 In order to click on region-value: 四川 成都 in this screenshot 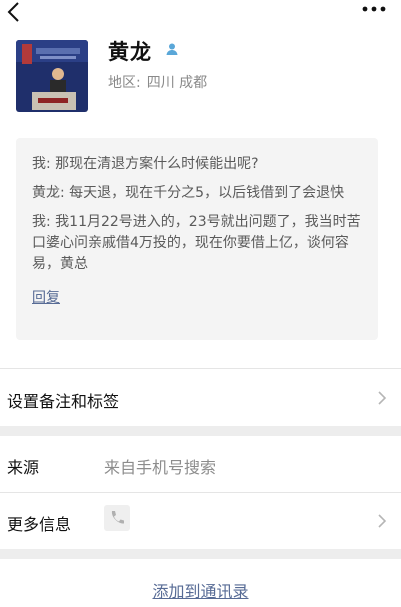, I will do `click(177, 83)`.